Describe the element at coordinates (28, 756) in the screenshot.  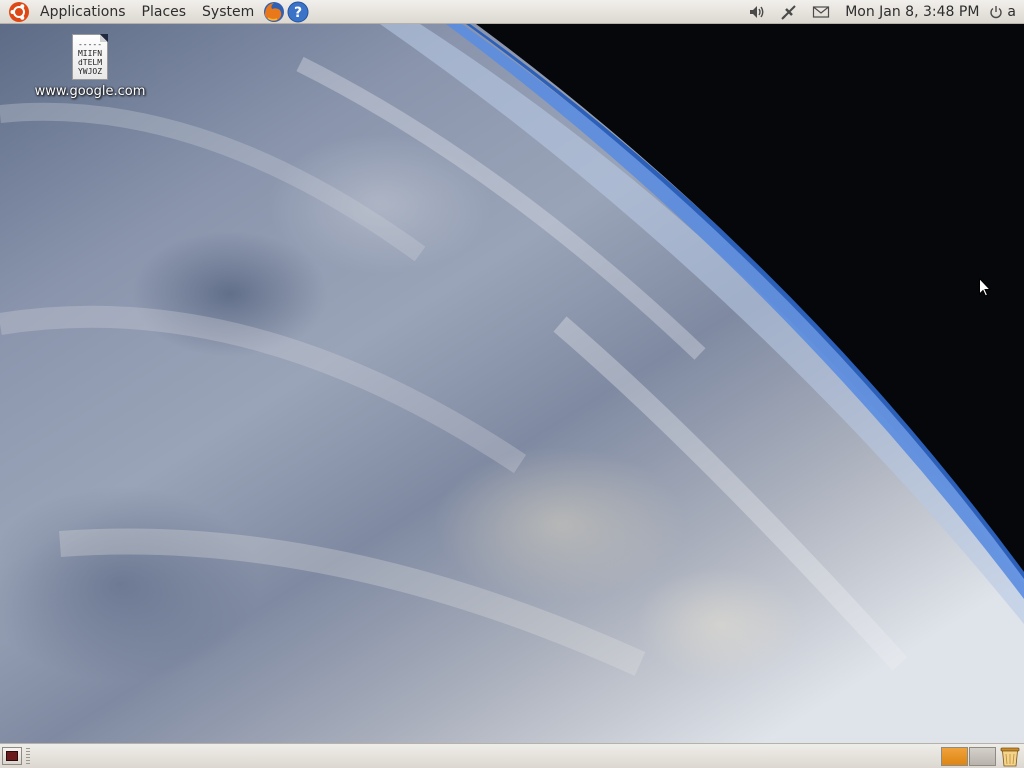
I see `panel-handle` at that location.